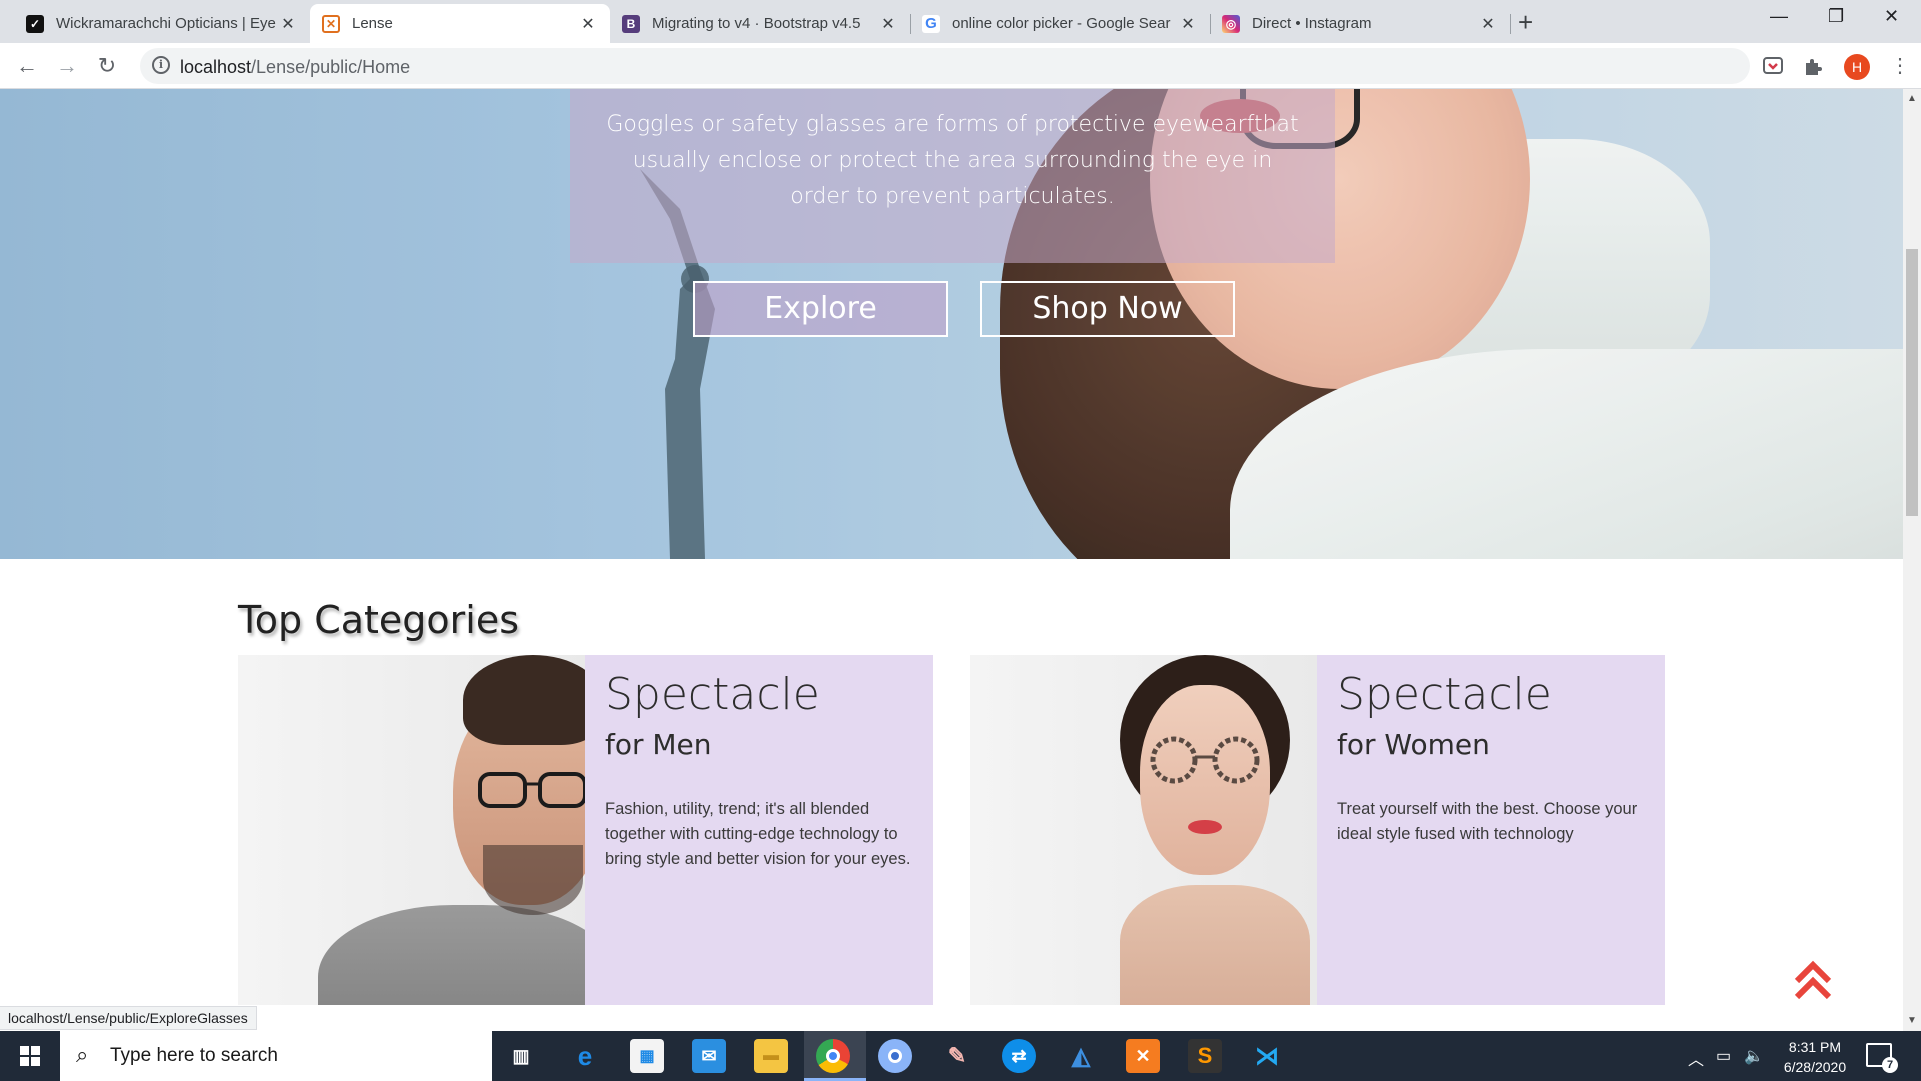 The height and width of the screenshot is (1081, 1921). I want to click on notification-center-icon: 7, so click(1882, 1058).